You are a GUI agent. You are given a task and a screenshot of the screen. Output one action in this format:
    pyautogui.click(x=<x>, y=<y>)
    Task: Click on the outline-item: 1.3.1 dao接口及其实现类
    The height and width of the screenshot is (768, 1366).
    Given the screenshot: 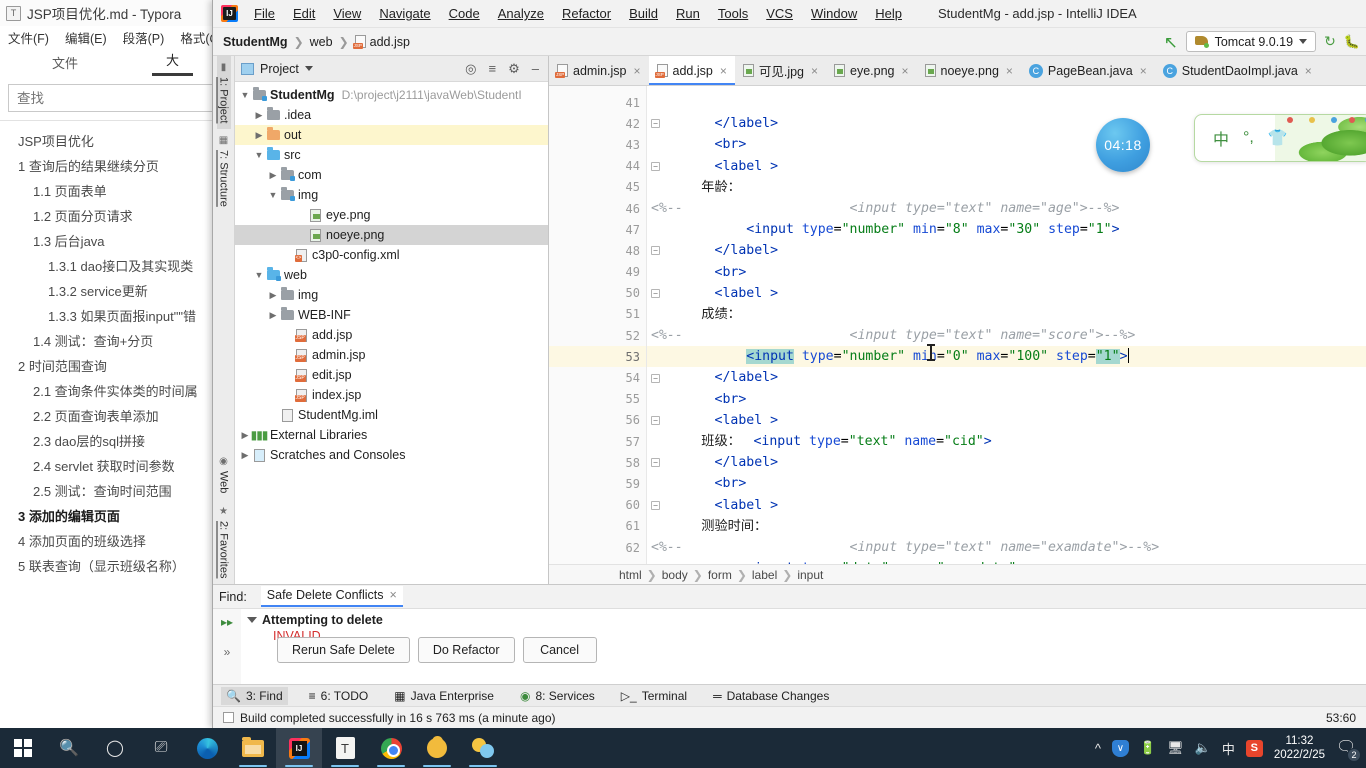 What is the action you would take?
    pyautogui.click(x=115, y=266)
    